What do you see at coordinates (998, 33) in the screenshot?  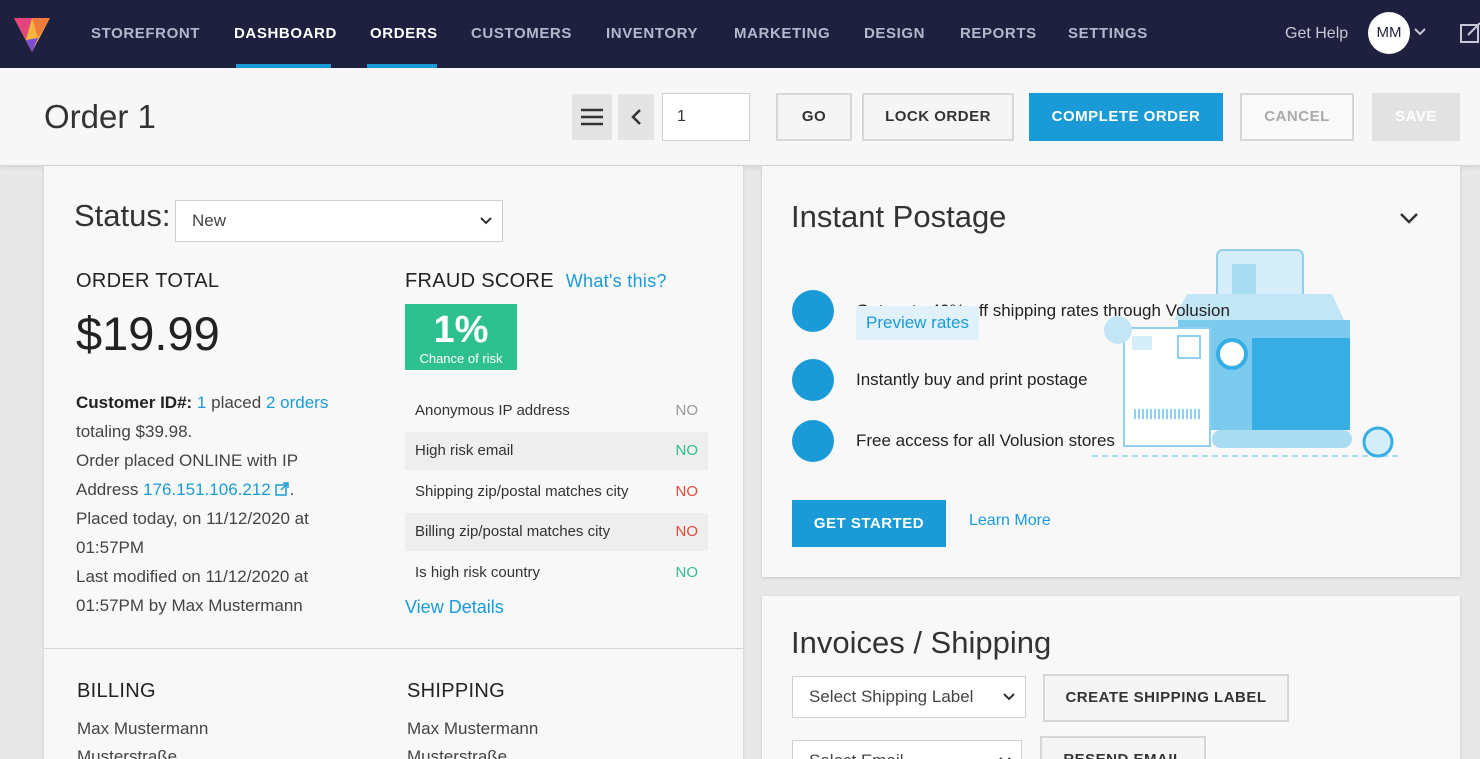 I see `nav-reports: REPORTS` at bounding box center [998, 33].